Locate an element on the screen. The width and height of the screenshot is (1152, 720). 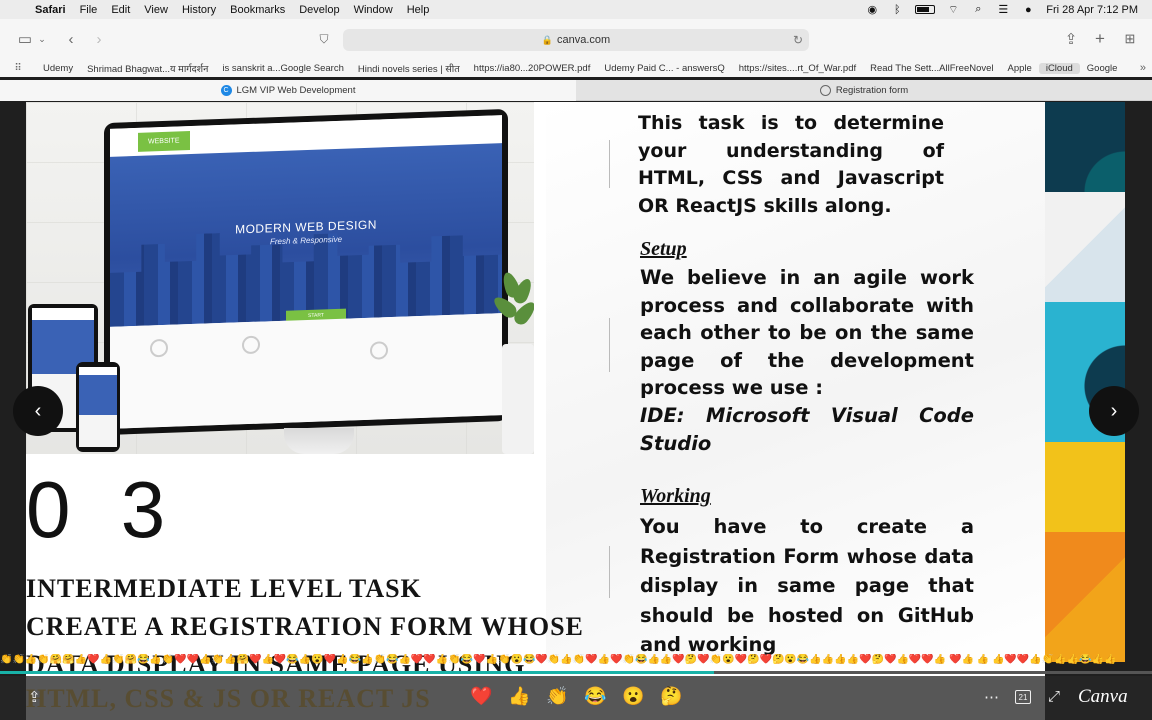
tab-lgm-vip: C LGM VIP Web Development is located at coordinates (288, 90).